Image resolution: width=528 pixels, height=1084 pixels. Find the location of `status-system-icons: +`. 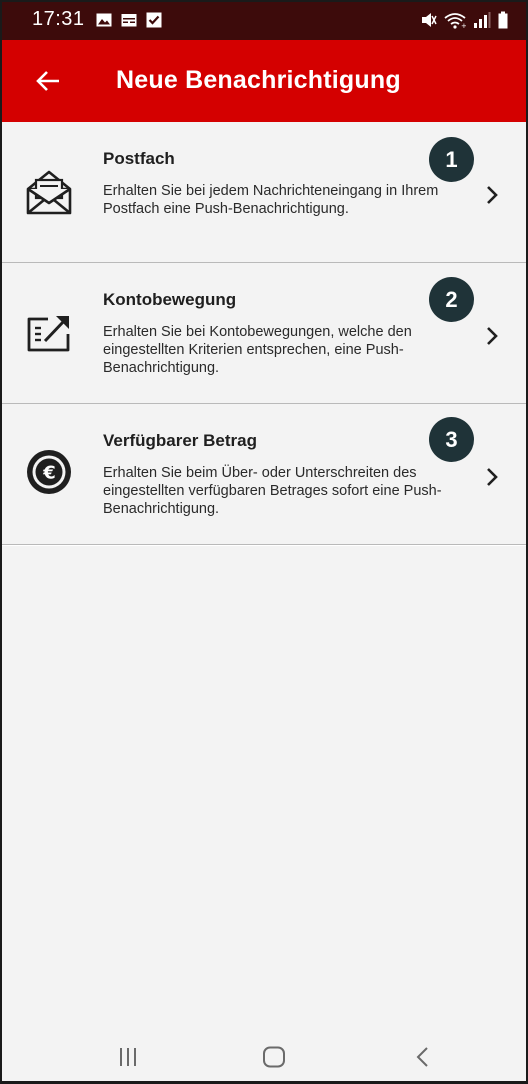

status-system-icons: + is located at coordinates (464, 20).